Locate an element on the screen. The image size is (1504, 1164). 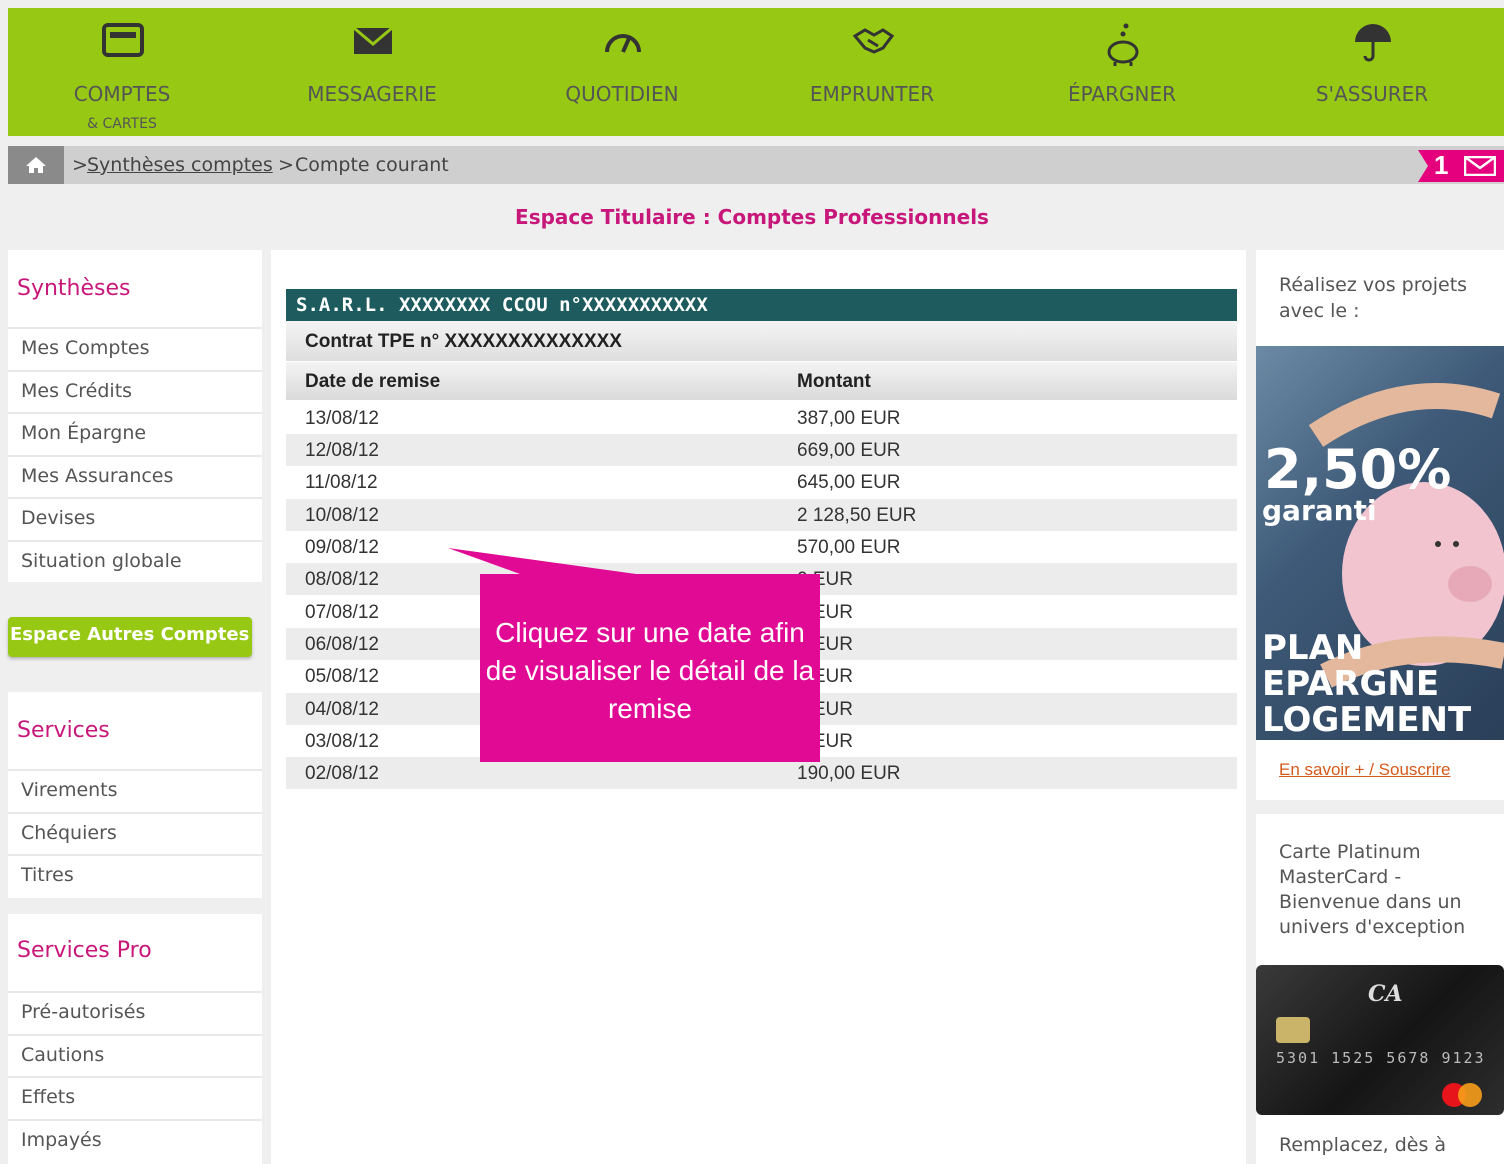
nav-sassurer: S'ASSURER is located at coordinates (1372, 72).